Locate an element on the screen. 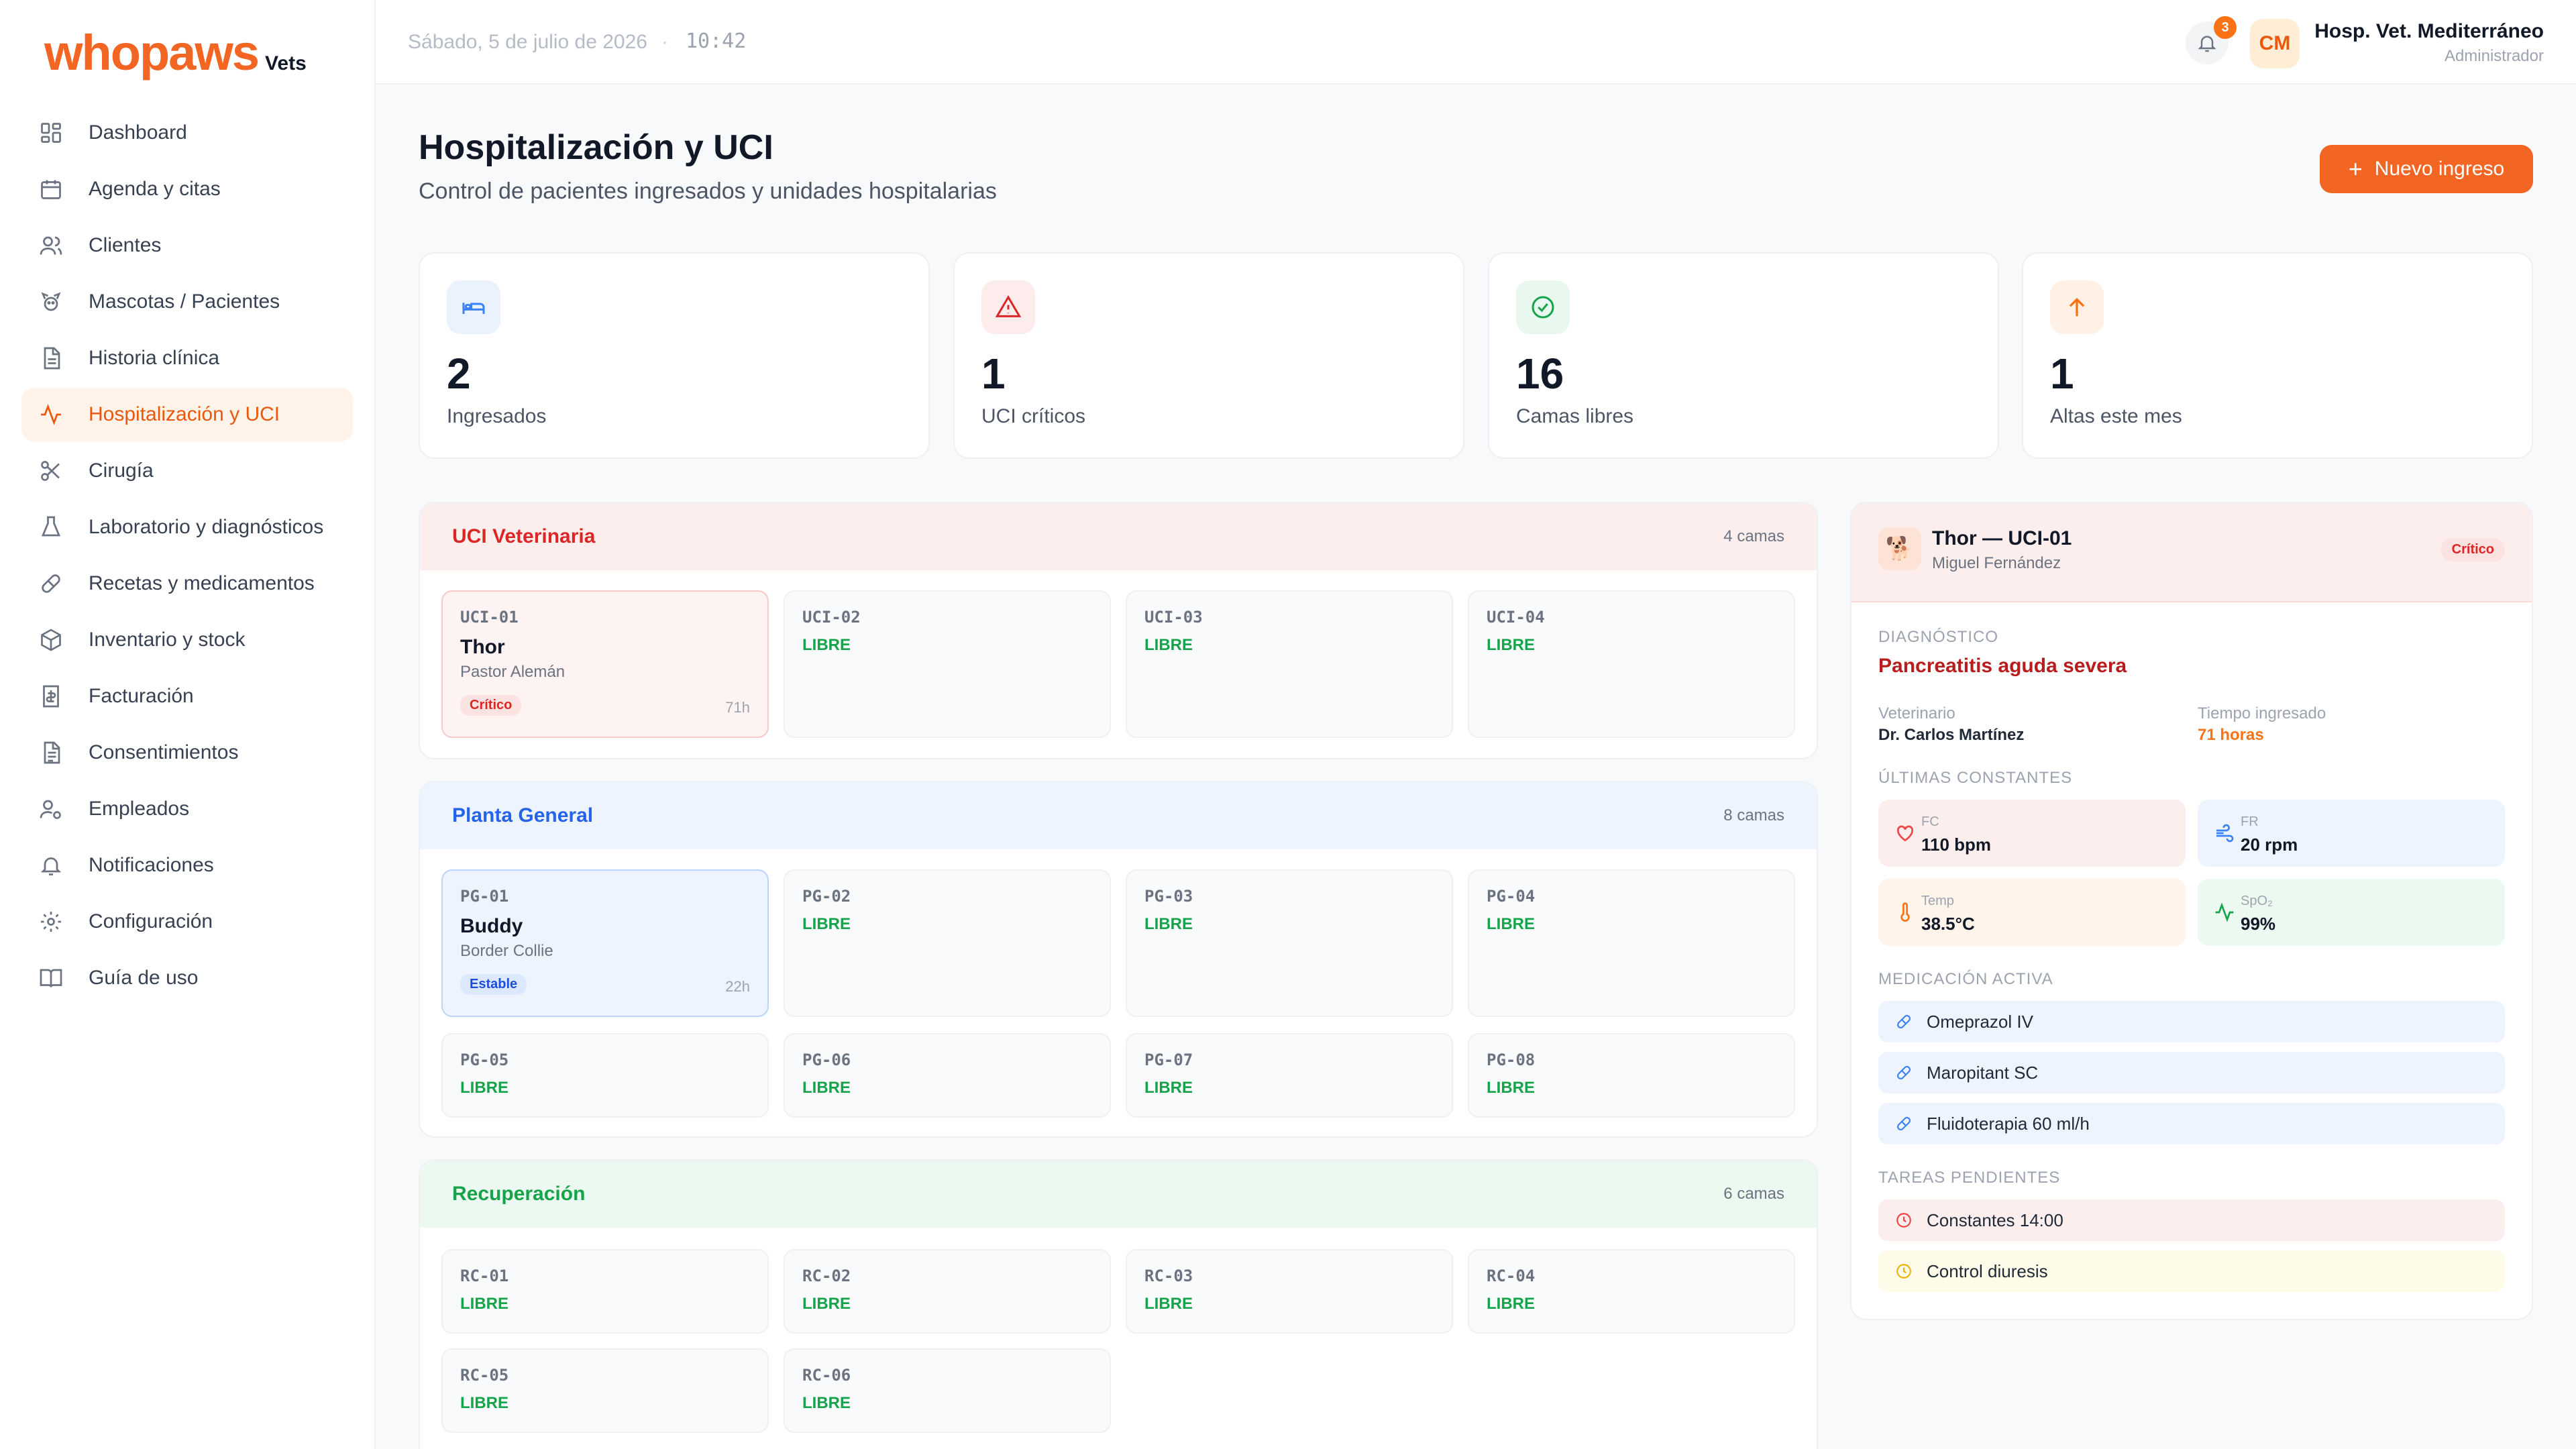 Image resolution: width=2576 pixels, height=1449 pixels. grid-icon is located at coordinates (51, 132).